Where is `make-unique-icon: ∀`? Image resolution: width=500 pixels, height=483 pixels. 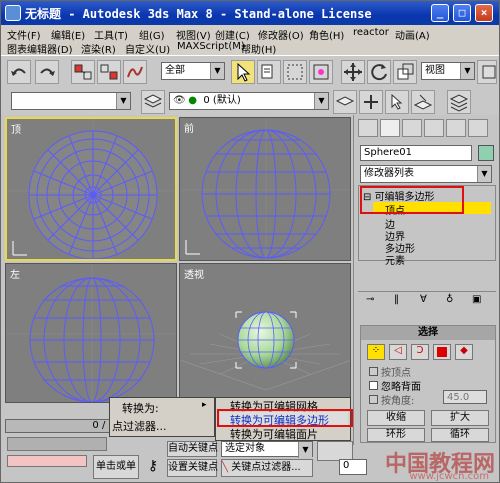
make-unique-icon: ∀ is located at coordinates (423, 299).